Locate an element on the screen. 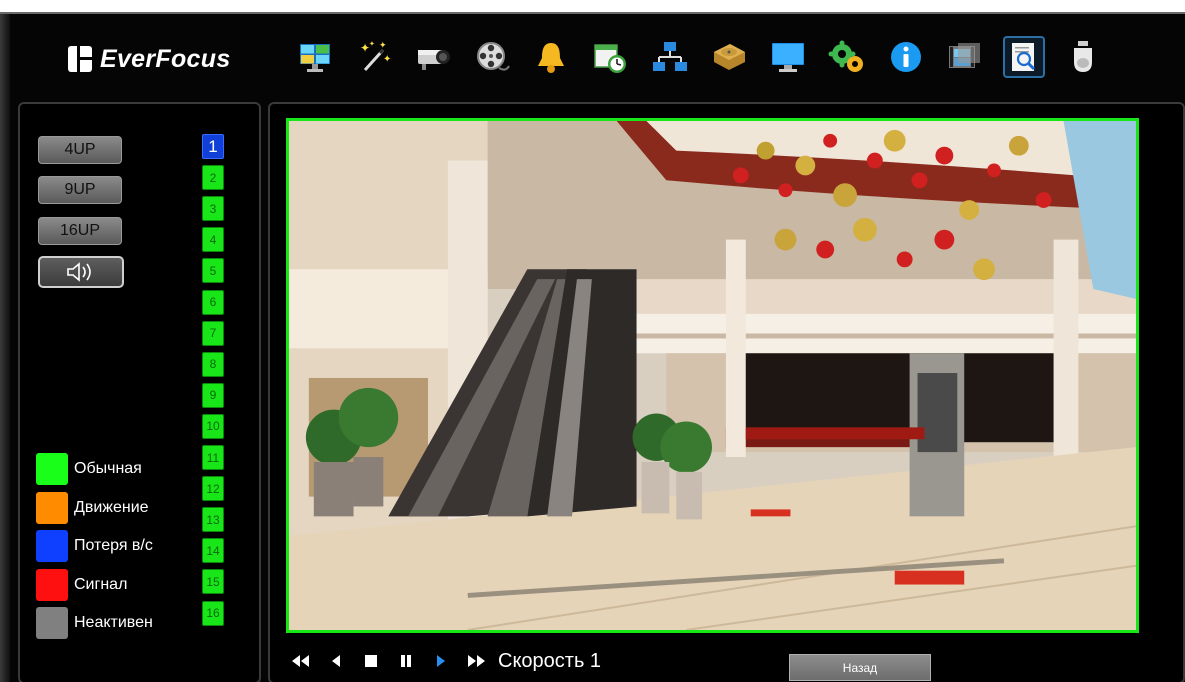 The width and height of the screenshot is (1185, 682). channel-button-16: 16 is located at coordinates (213, 613).